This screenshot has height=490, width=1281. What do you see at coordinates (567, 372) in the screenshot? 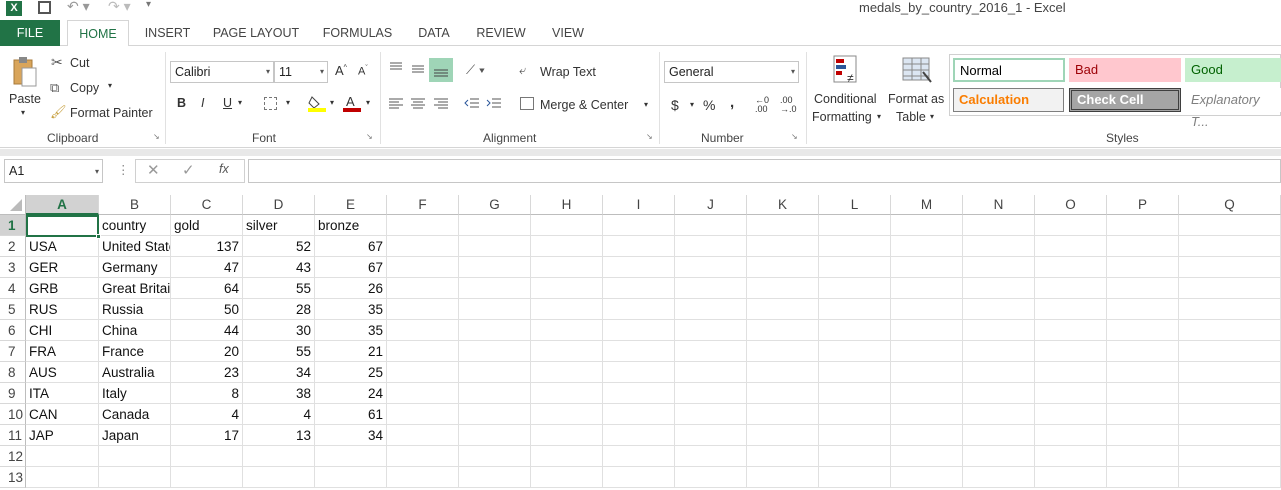
I see `cell-h8` at bounding box center [567, 372].